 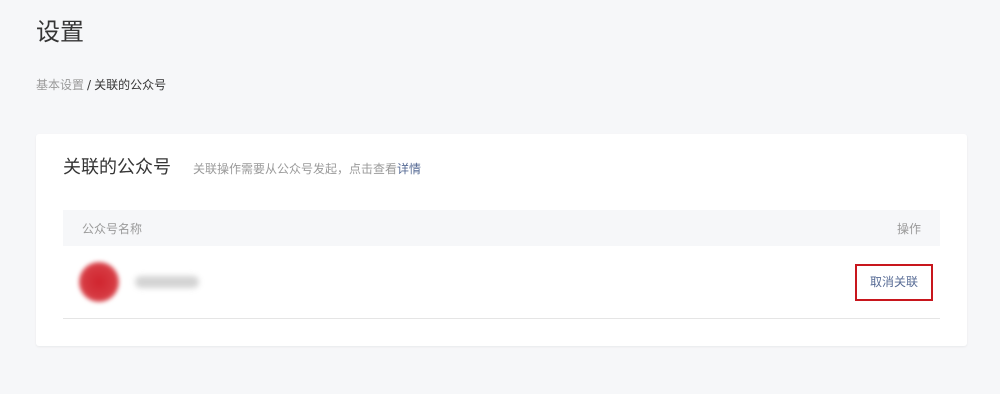 I want to click on account-name-redacted, so click(x=167, y=282).